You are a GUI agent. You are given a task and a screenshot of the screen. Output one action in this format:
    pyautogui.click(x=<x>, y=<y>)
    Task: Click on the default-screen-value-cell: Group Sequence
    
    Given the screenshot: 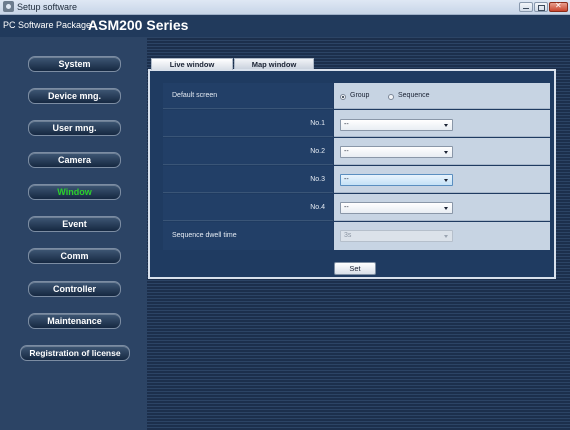 What is the action you would take?
    pyautogui.click(x=442, y=96)
    